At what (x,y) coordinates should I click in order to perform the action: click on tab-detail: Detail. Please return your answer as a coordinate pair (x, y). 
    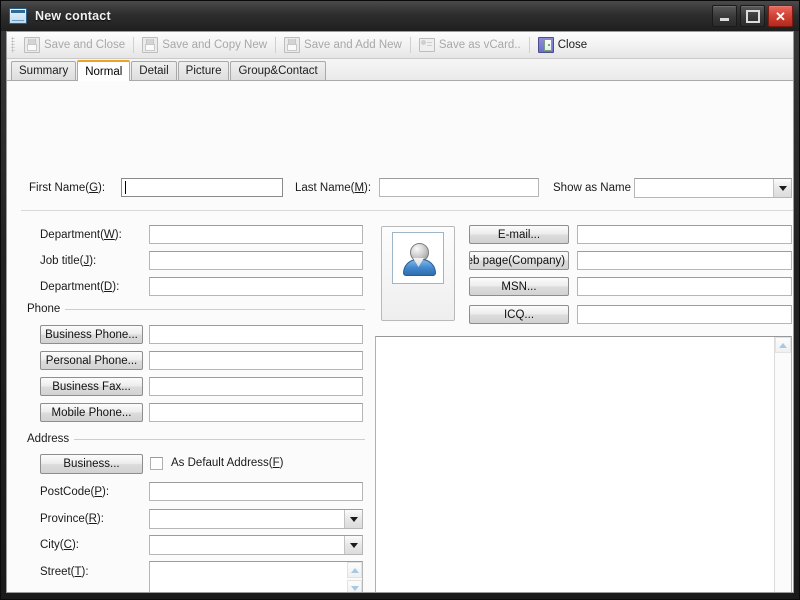
    Looking at the image, I should click on (154, 70).